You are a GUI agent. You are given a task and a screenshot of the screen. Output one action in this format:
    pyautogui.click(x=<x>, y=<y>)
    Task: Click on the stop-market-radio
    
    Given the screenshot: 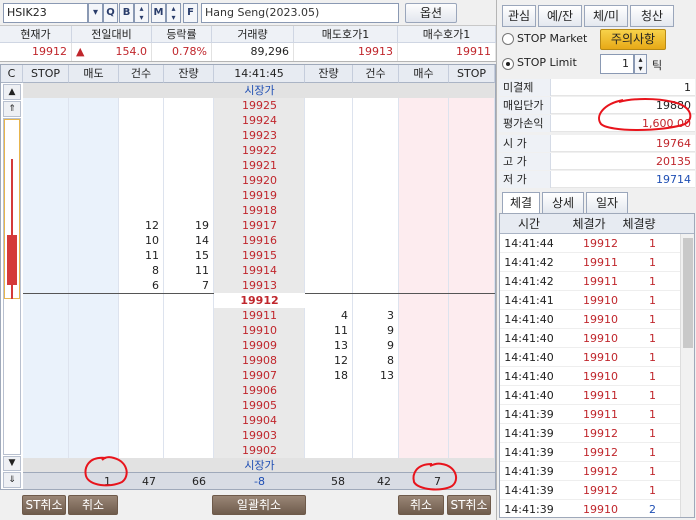 What is the action you would take?
    pyautogui.click(x=508, y=39)
    